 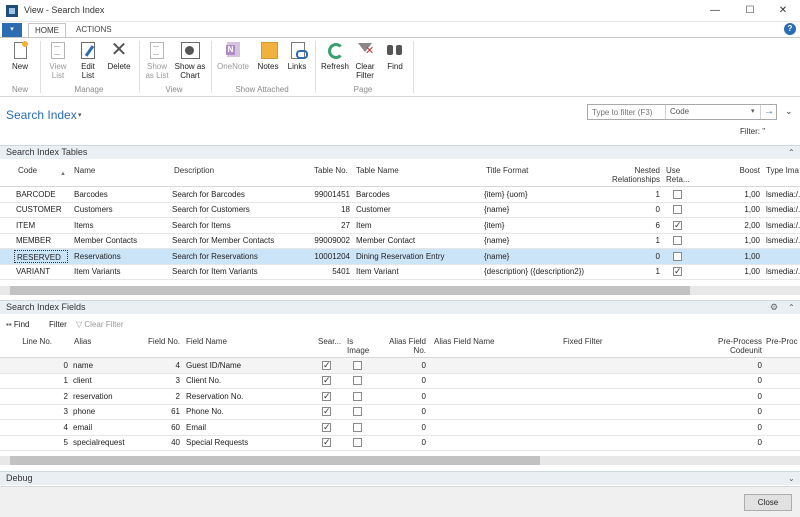 What do you see at coordinates (248, 396) in the screenshot?
I see `cell-field-name: Reservation No.` at bounding box center [248, 396].